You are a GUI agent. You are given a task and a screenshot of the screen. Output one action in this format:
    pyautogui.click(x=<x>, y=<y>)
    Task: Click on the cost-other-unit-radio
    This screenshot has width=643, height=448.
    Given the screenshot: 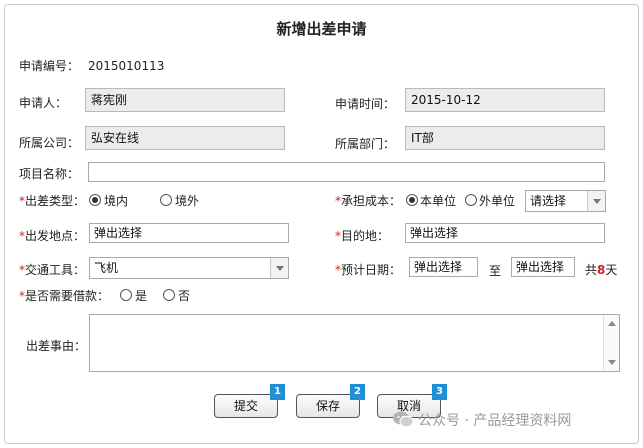 What is the action you would take?
    pyautogui.click(x=471, y=200)
    